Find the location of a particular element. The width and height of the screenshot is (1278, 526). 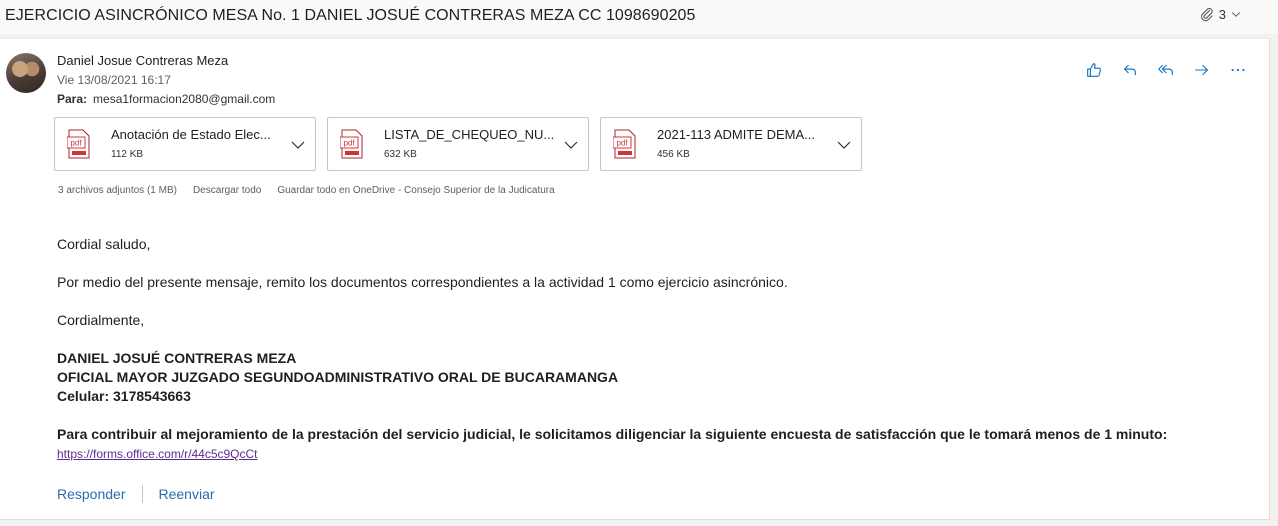

closing: Cordialmente, is located at coordinates (101, 320).